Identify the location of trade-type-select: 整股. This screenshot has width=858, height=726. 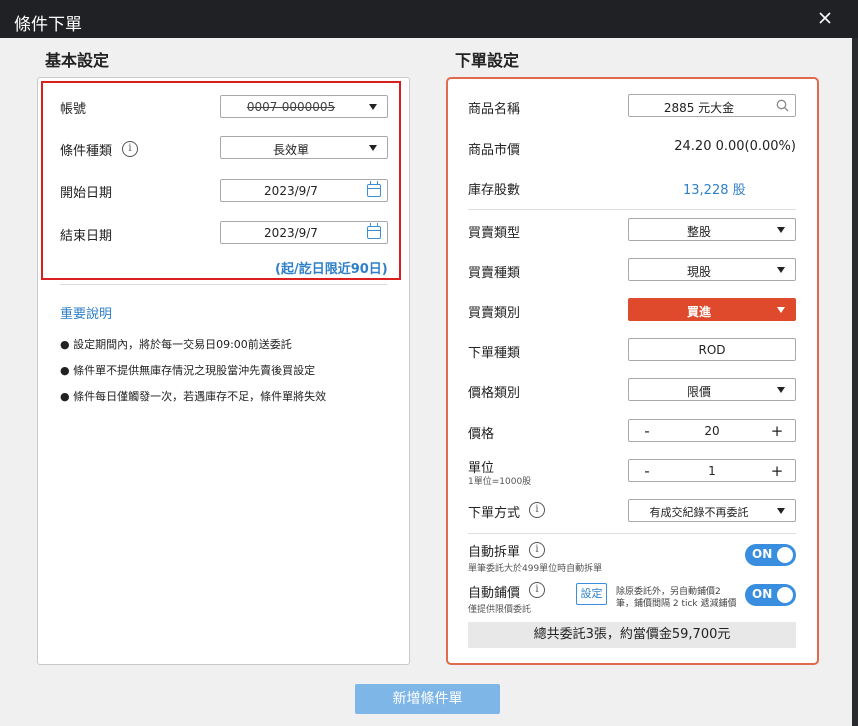
(712, 229).